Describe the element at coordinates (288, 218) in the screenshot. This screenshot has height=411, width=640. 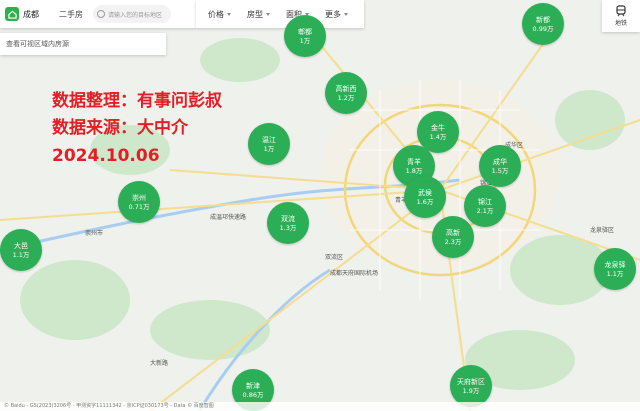
I see `district-name: 双流` at that location.